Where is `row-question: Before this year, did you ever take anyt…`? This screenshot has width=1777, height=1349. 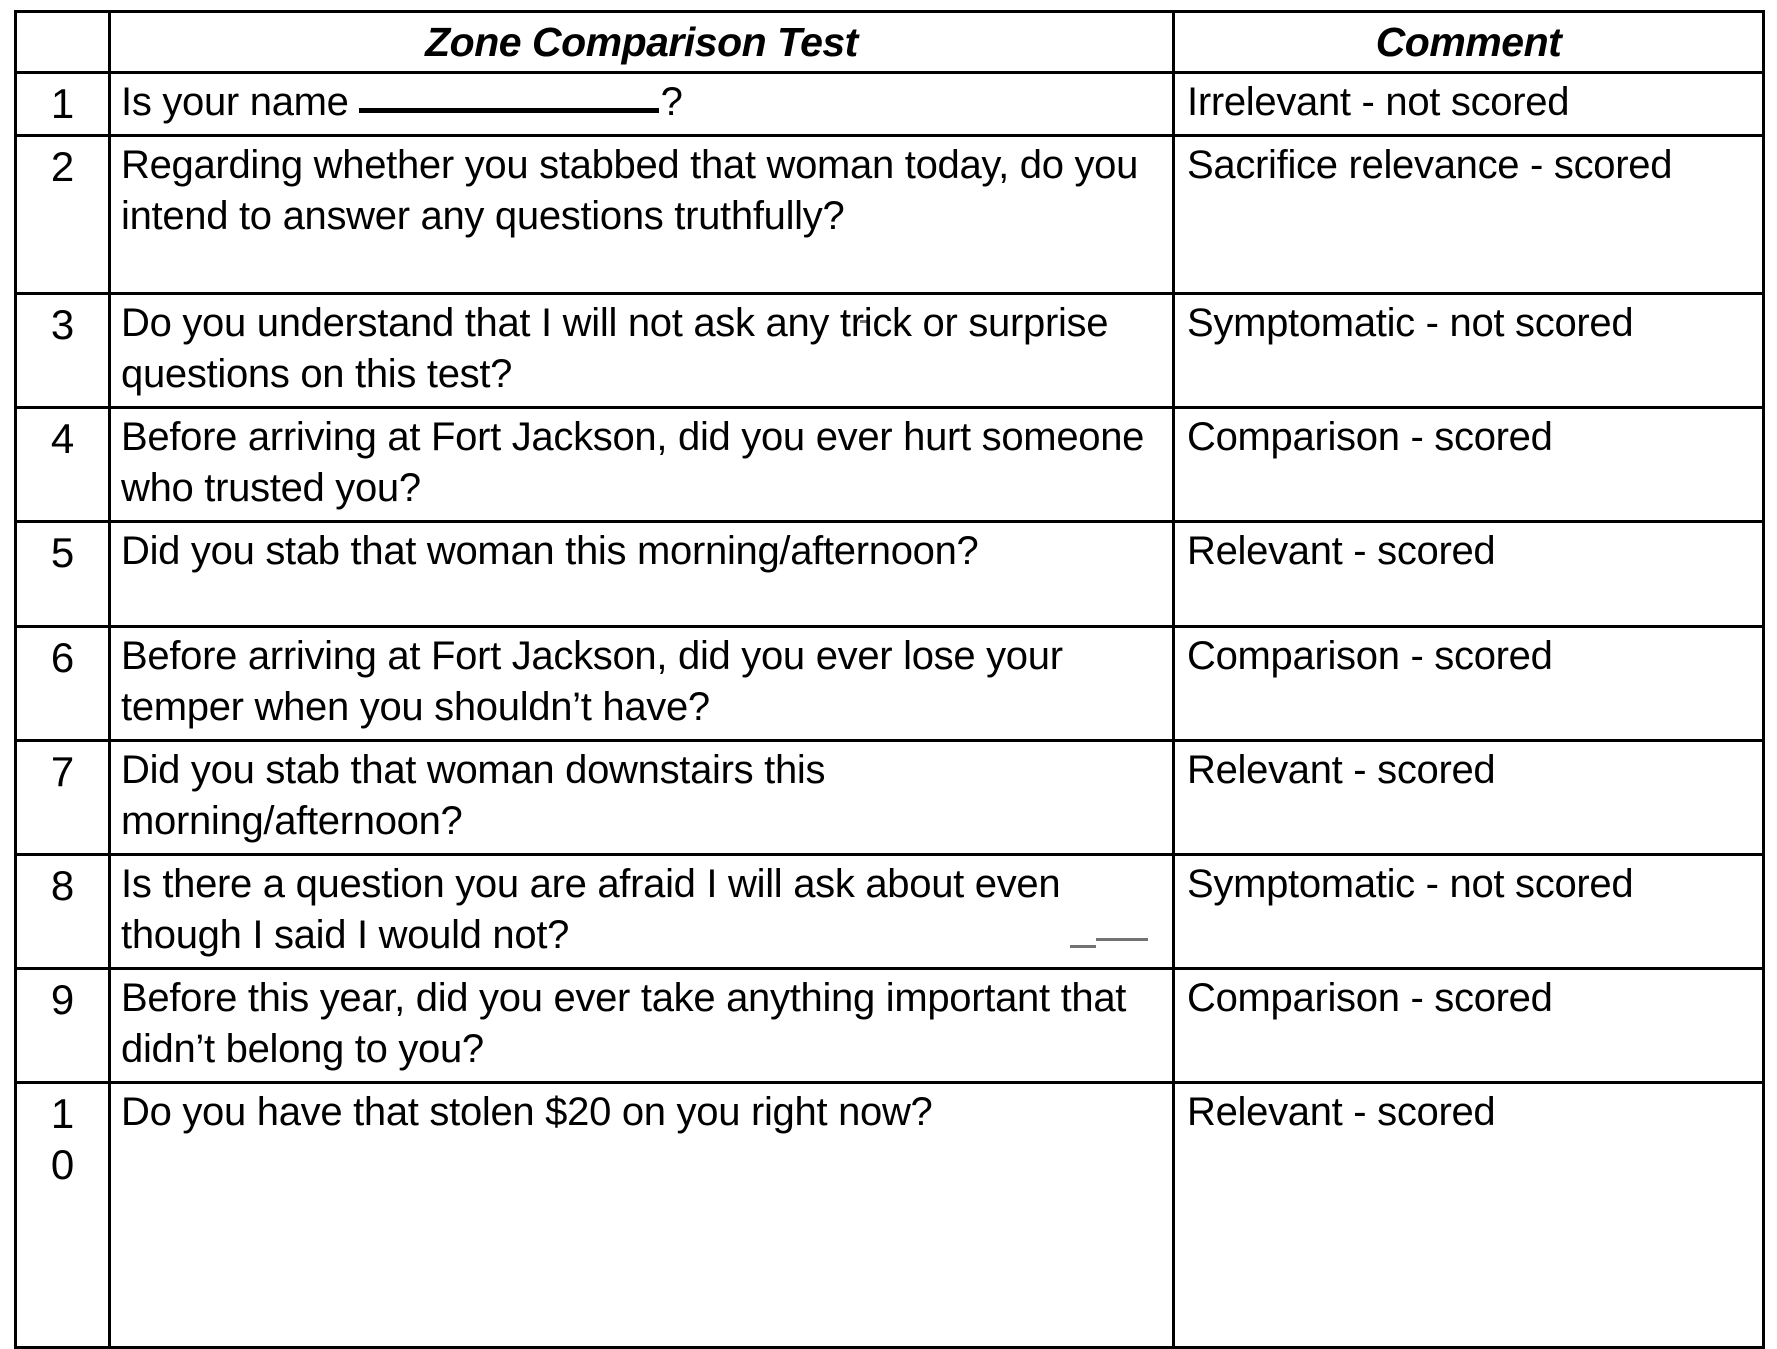 row-question: Before this year, did you ever take anyt… is located at coordinates (624, 1023).